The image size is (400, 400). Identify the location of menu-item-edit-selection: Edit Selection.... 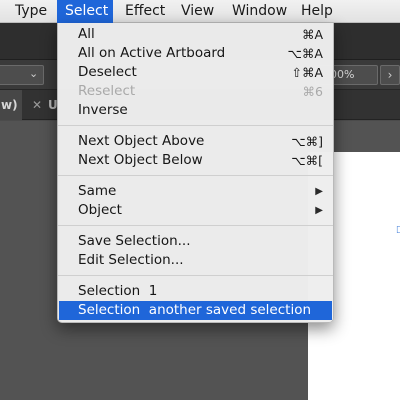
(195, 260).